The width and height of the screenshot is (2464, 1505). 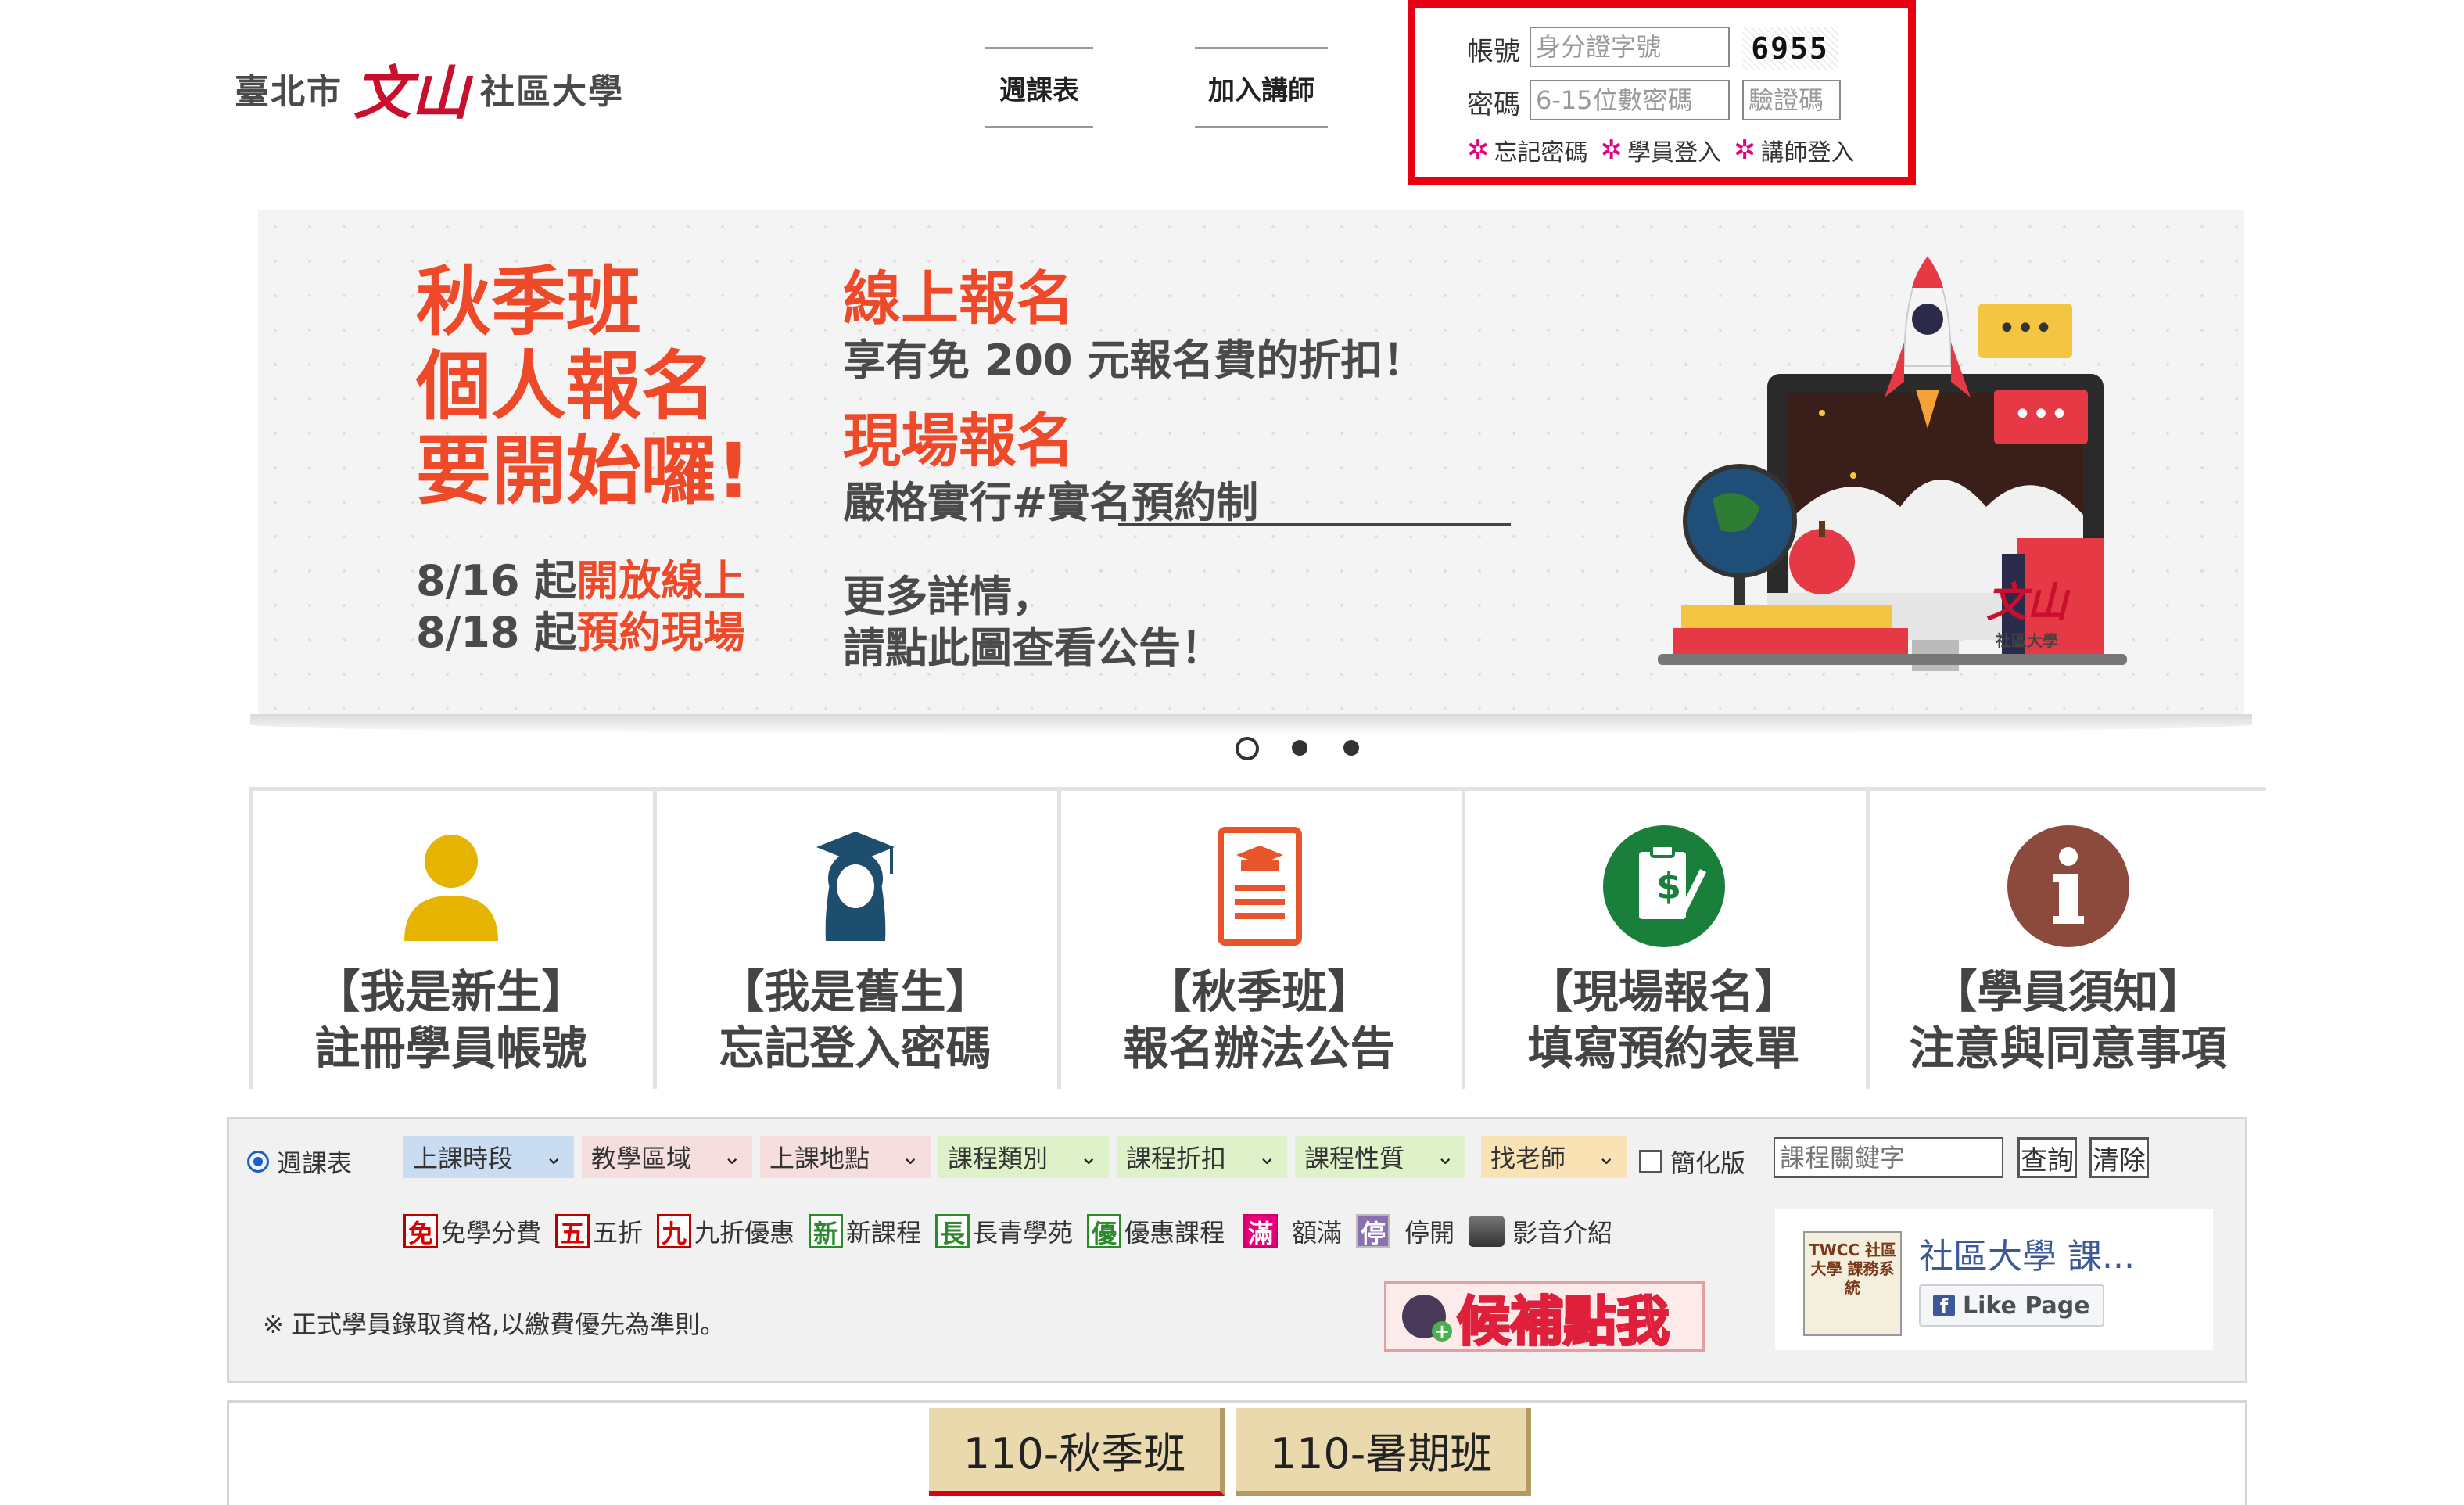 What do you see at coordinates (1794, 150) in the screenshot?
I see `teacher-login-link: ✲ 講師登入` at bounding box center [1794, 150].